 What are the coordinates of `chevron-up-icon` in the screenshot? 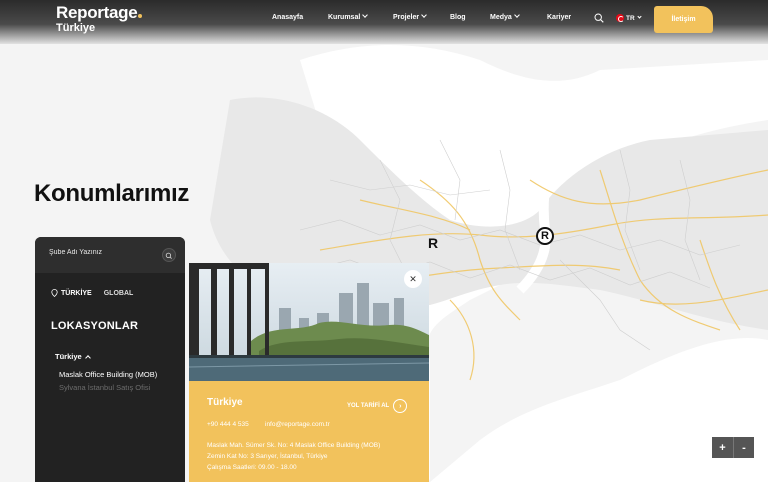 It's located at (87, 357).